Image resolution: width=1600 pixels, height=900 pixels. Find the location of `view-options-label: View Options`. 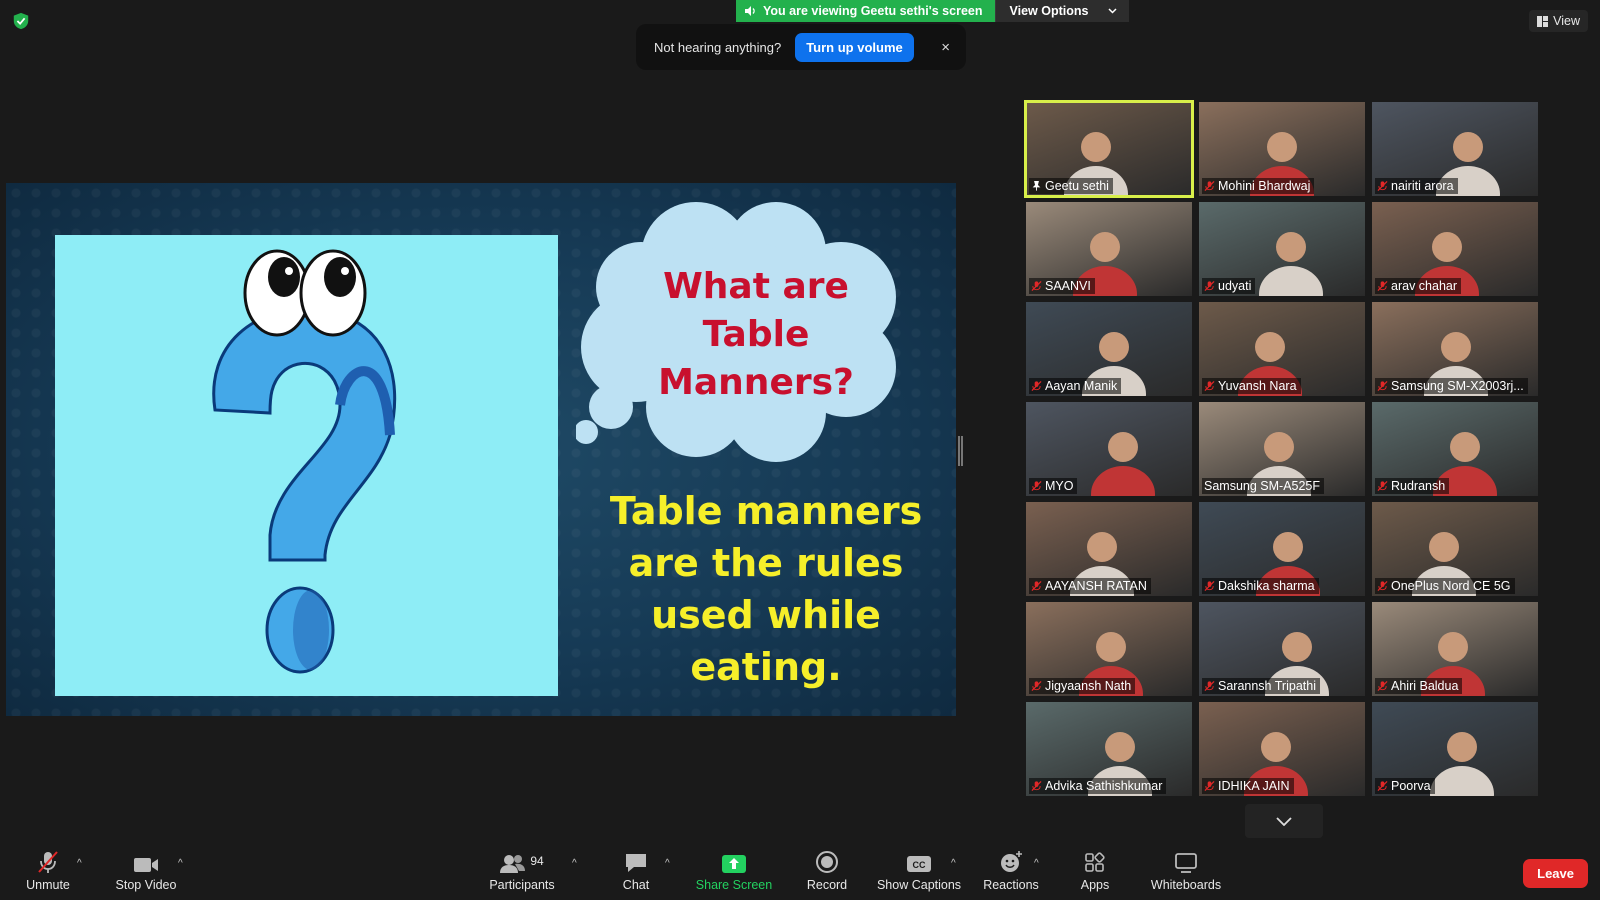

view-options-label: View Options is located at coordinates (1049, 11).